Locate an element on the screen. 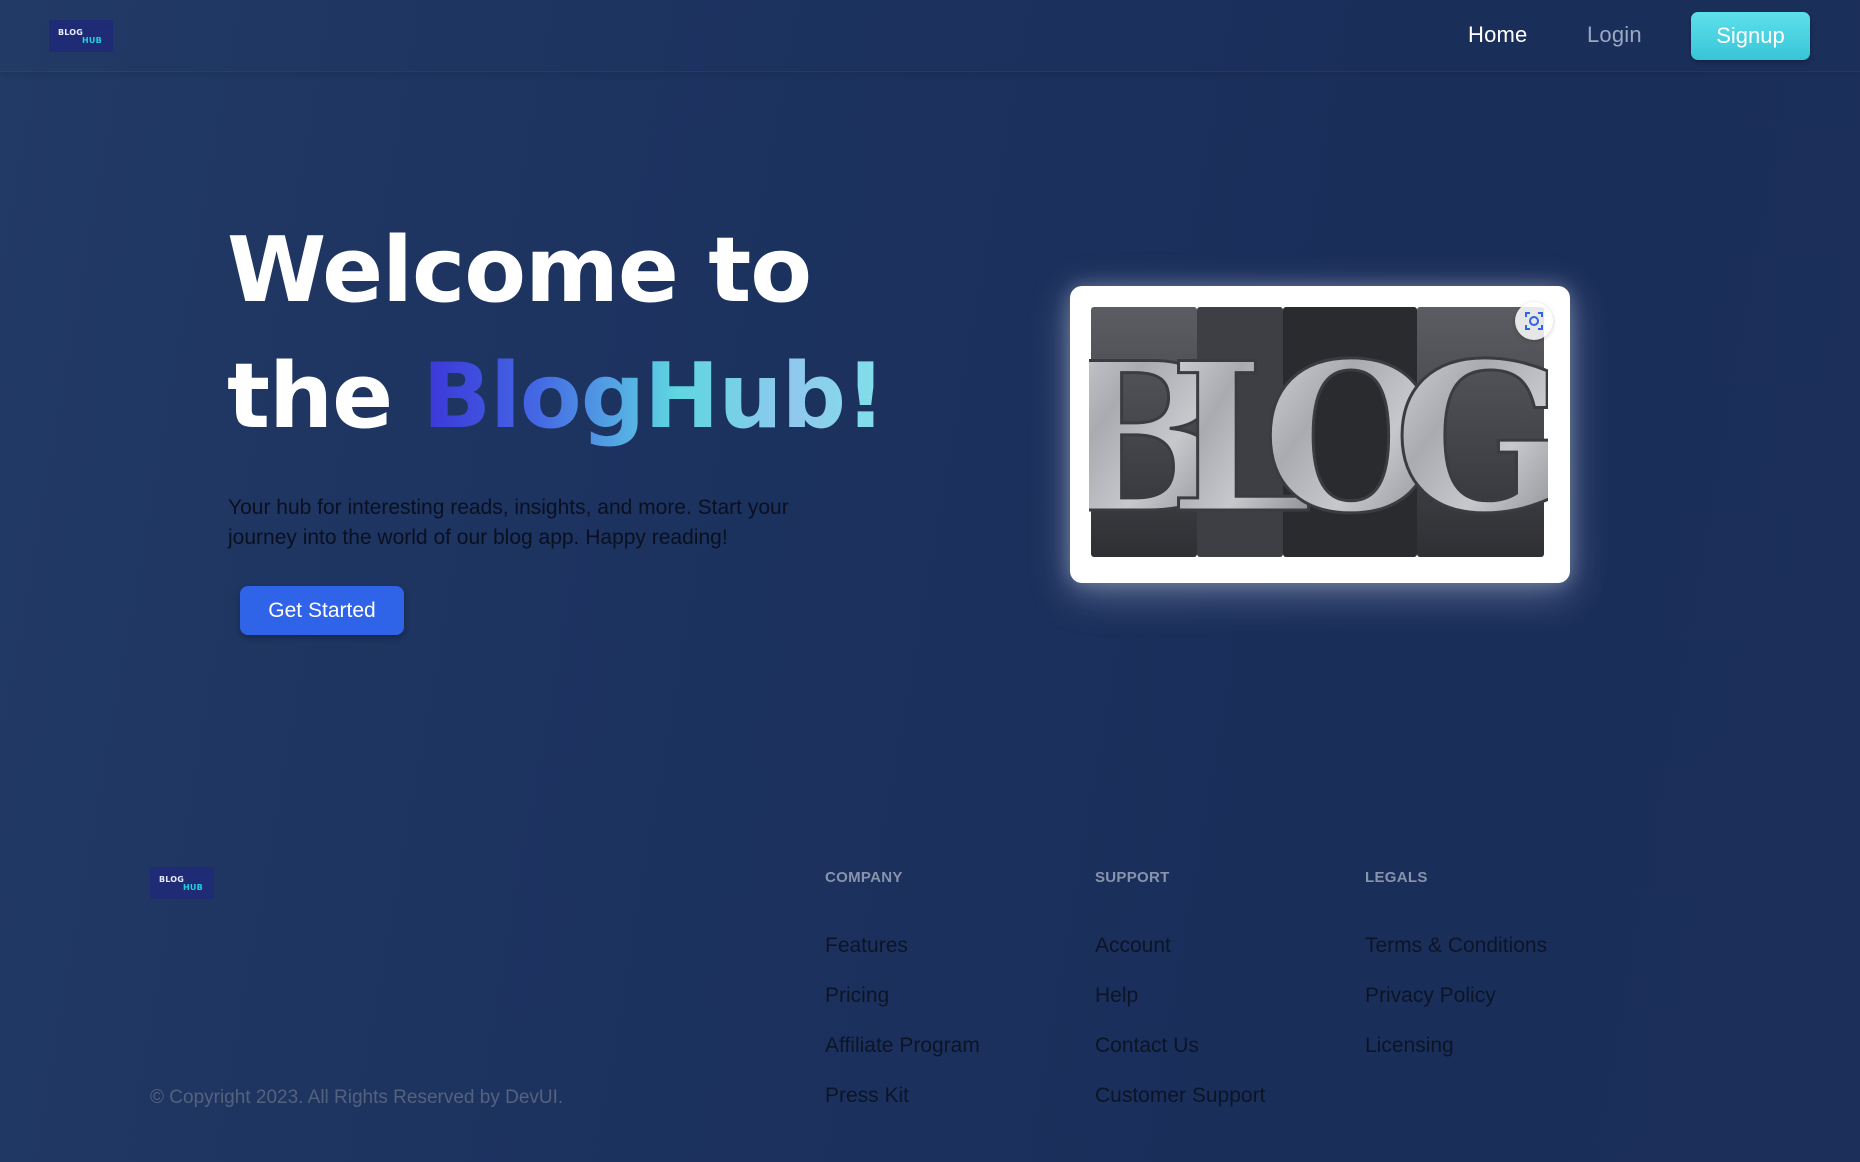  footer-link-affiliate-program: Affiliate Program is located at coordinates (902, 1046).